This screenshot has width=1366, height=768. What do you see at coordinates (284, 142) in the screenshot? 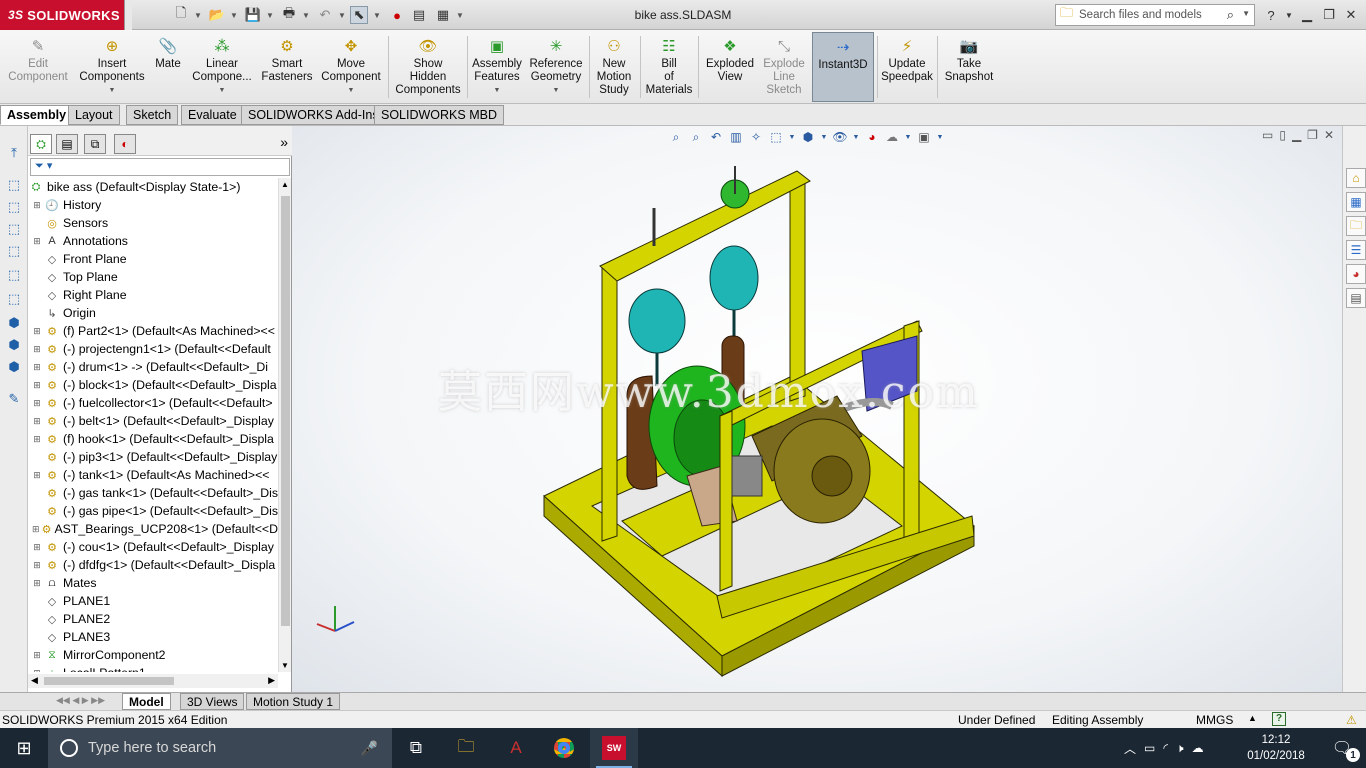
I see `expand-panel-icon: »` at bounding box center [284, 142].